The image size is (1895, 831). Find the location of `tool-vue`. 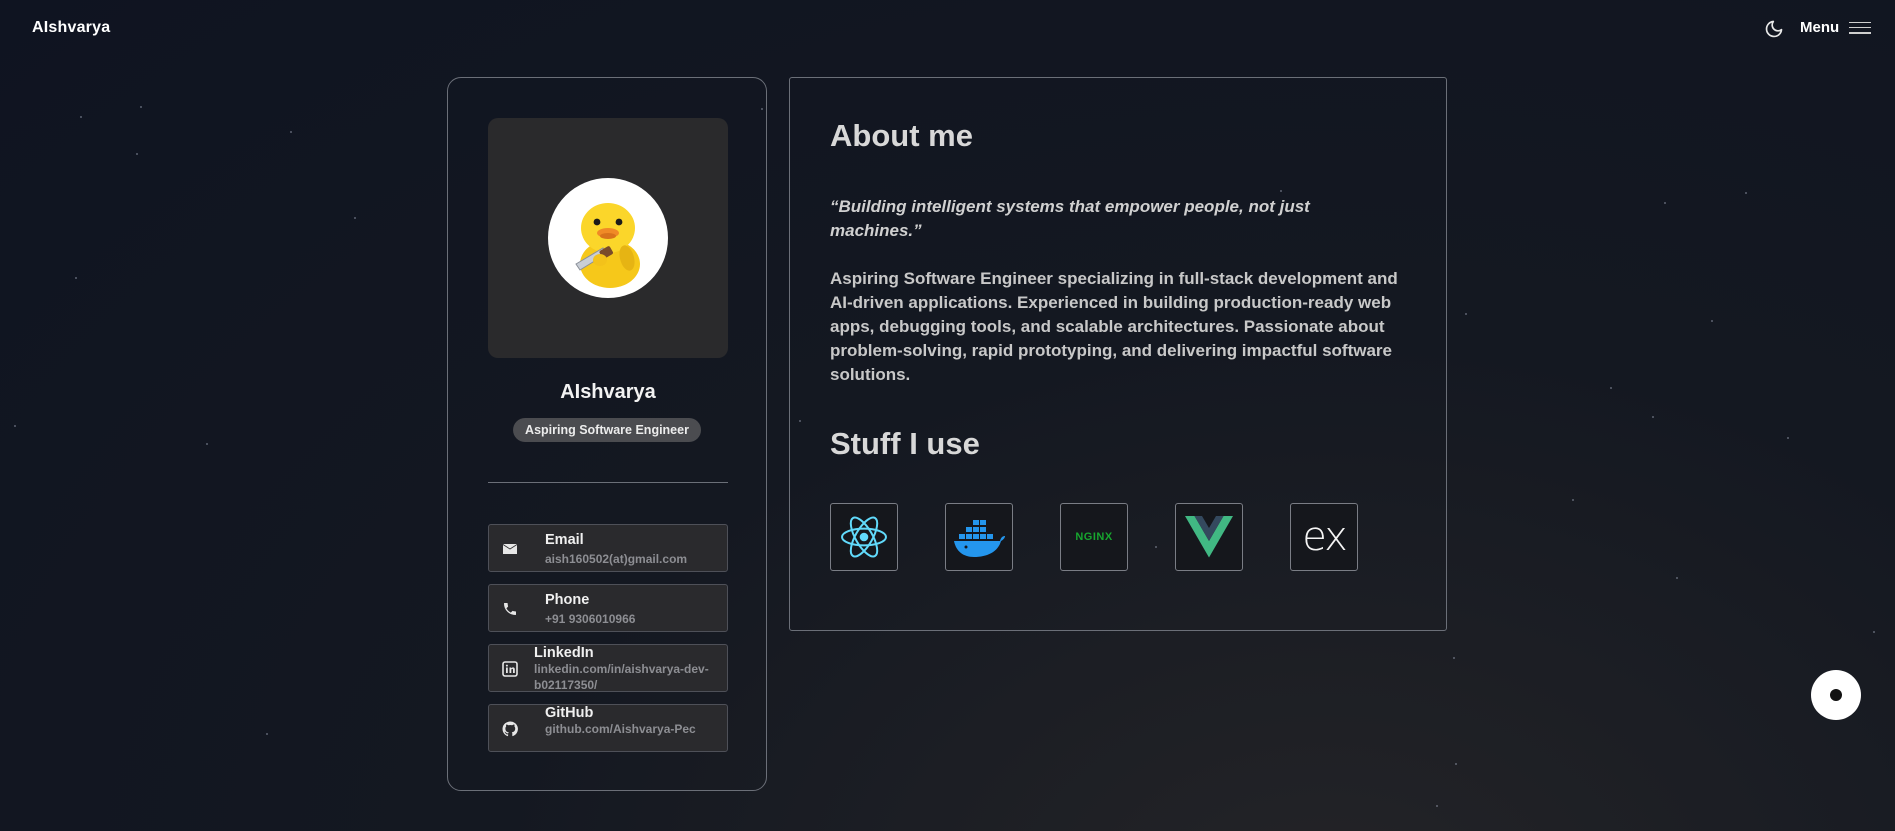

tool-vue is located at coordinates (1209, 537).